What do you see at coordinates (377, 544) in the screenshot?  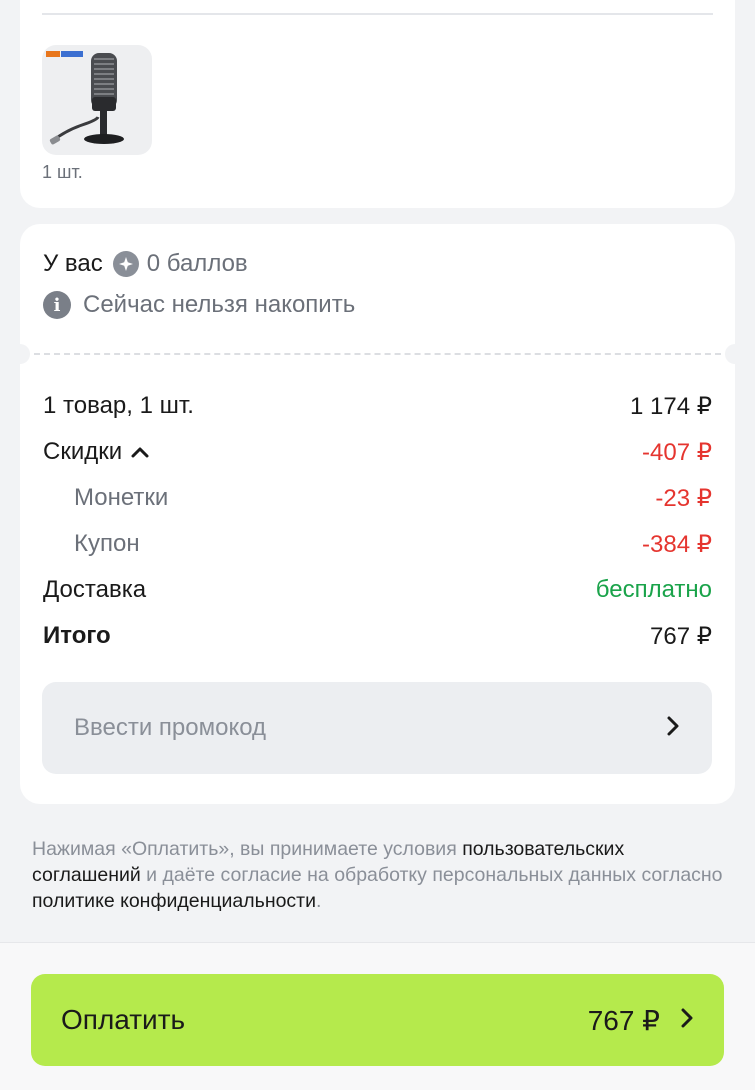 I see `summary-coupon-row: Купон -384 ₽` at bounding box center [377, 544].